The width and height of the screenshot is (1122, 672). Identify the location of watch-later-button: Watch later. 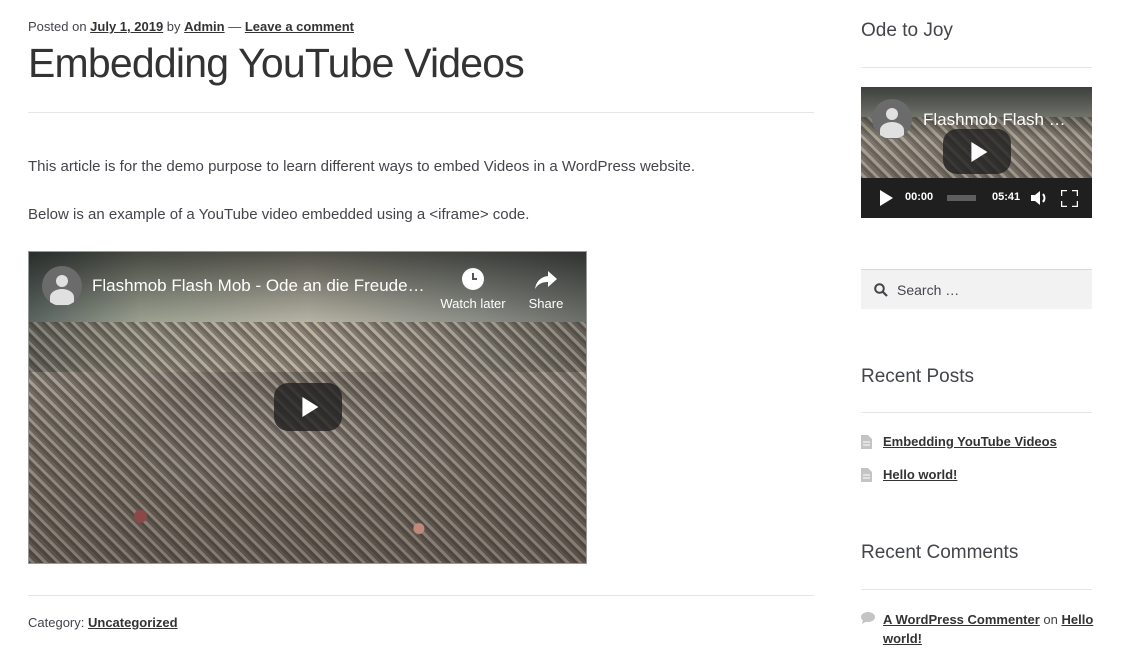
(473, 303).